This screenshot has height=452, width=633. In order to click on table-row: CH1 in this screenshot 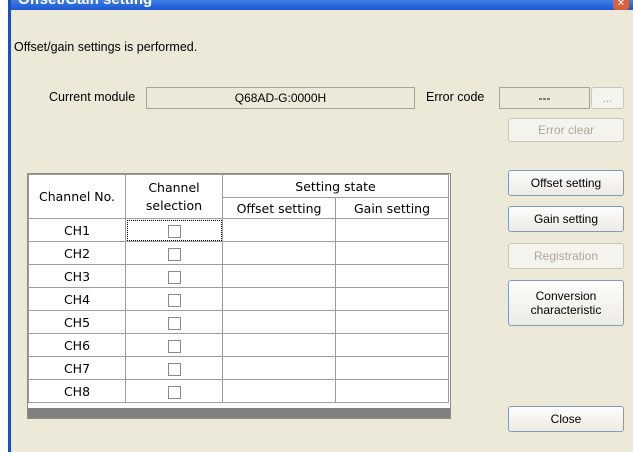, I will do `click(238, 230)`.